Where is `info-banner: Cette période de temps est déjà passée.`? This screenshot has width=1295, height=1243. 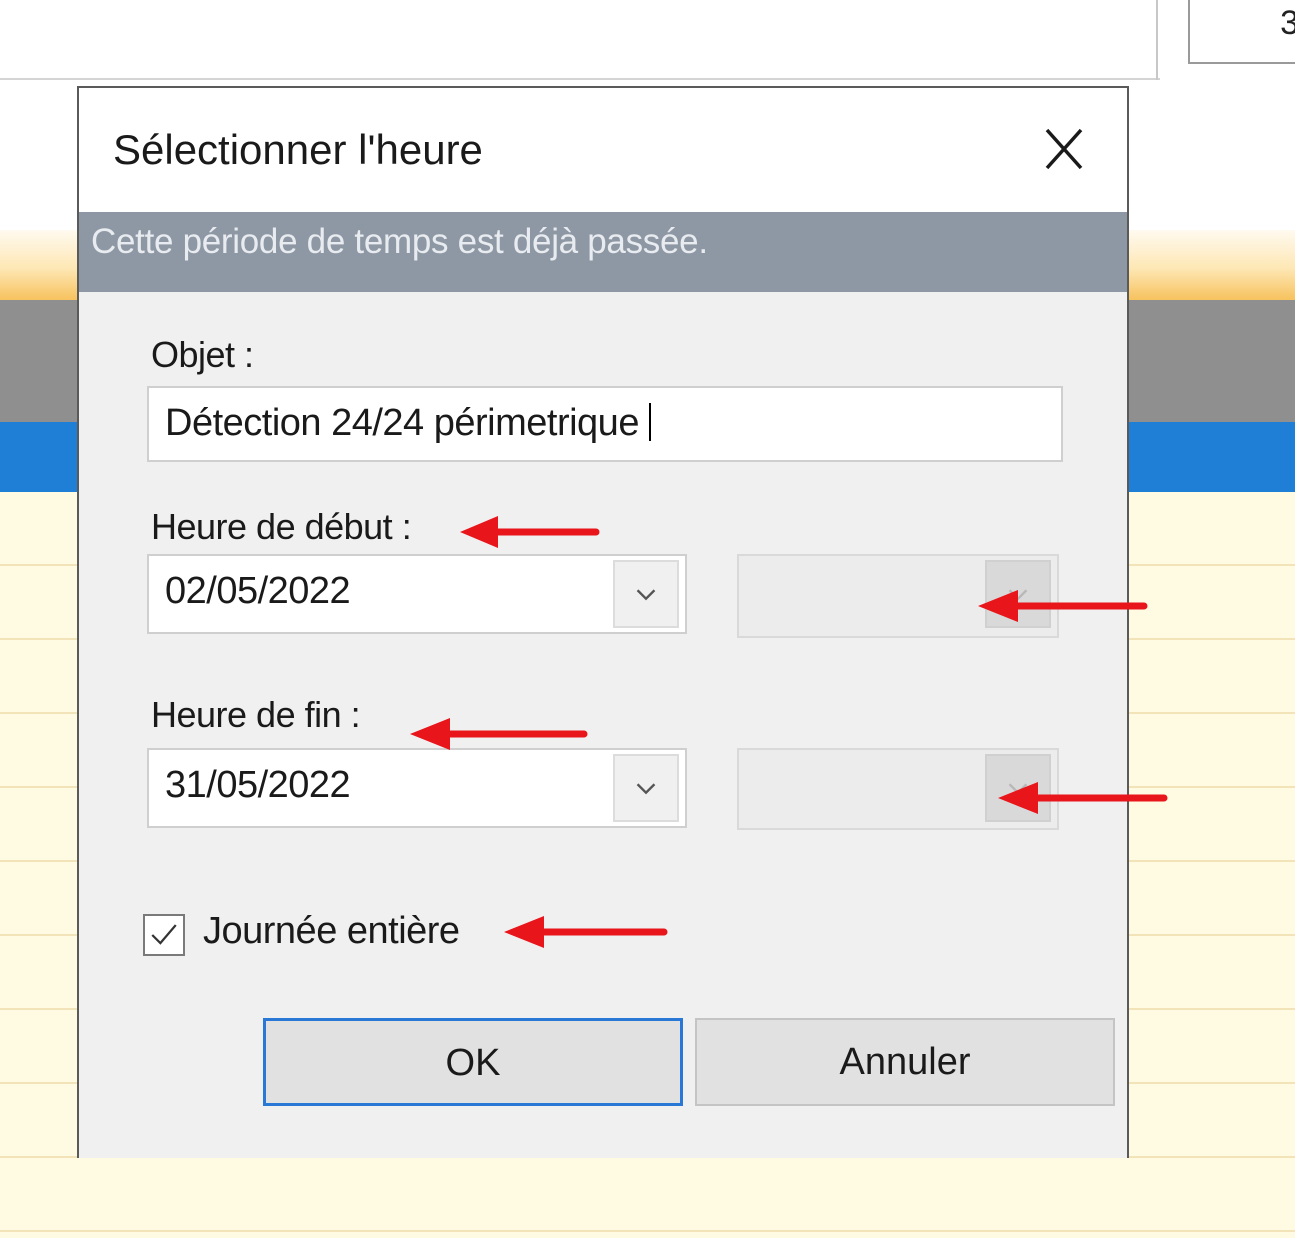
info-banner: Cette période de temps est déjà passée. is located at coordinates (603, 252).